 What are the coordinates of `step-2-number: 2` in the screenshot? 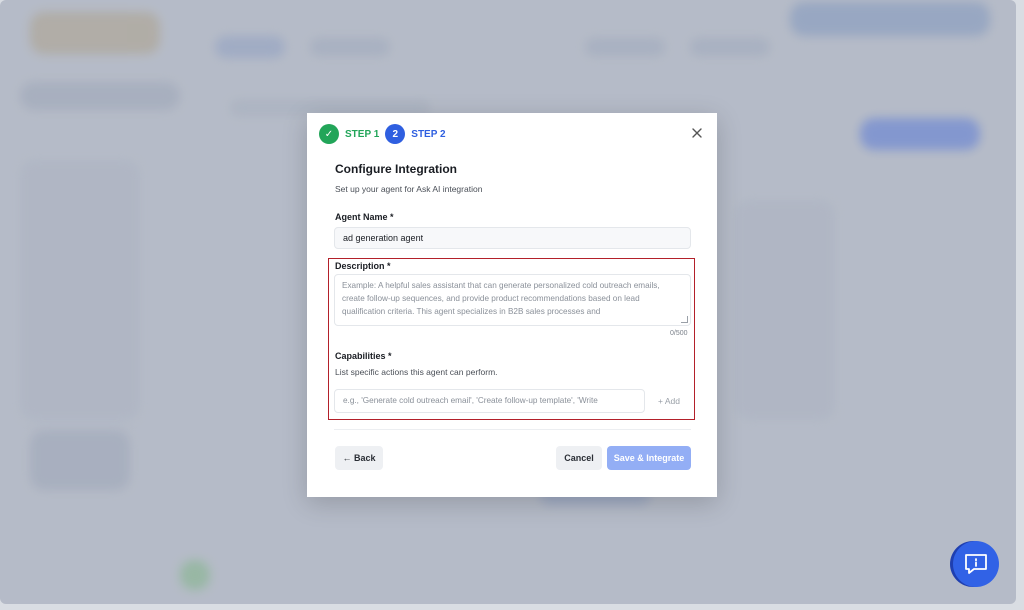 It's located at (395, 134).